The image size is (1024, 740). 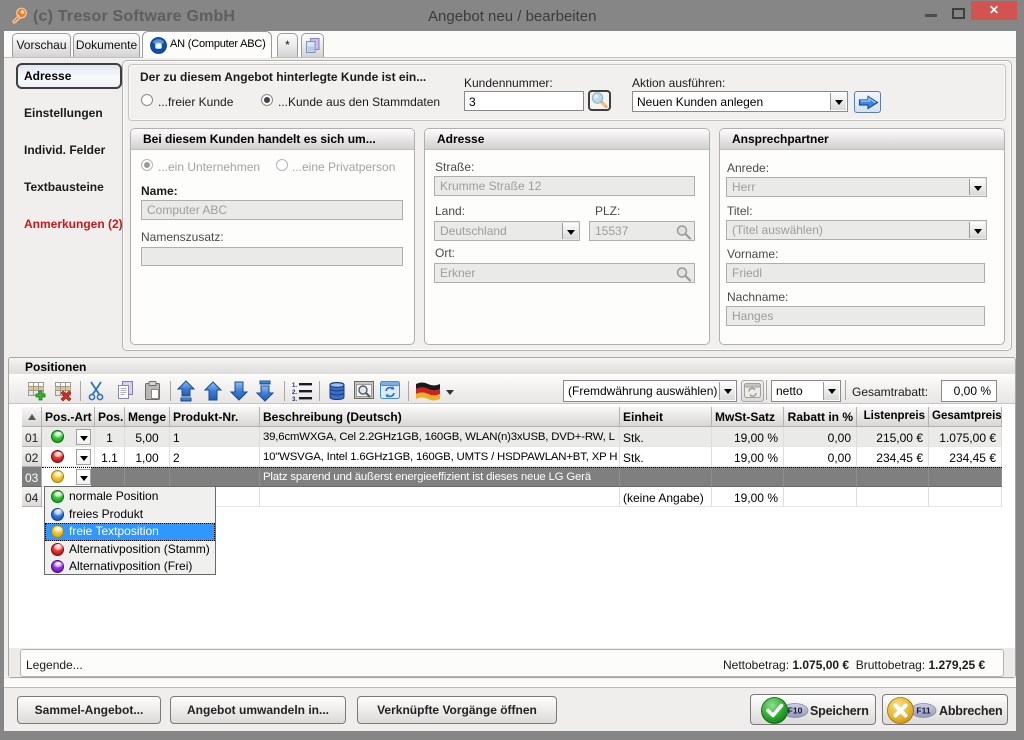 What do you see at coordinates (294, 386) in the screenshot?
I see `svg-text: 1.` at bounding box center [294, 386].